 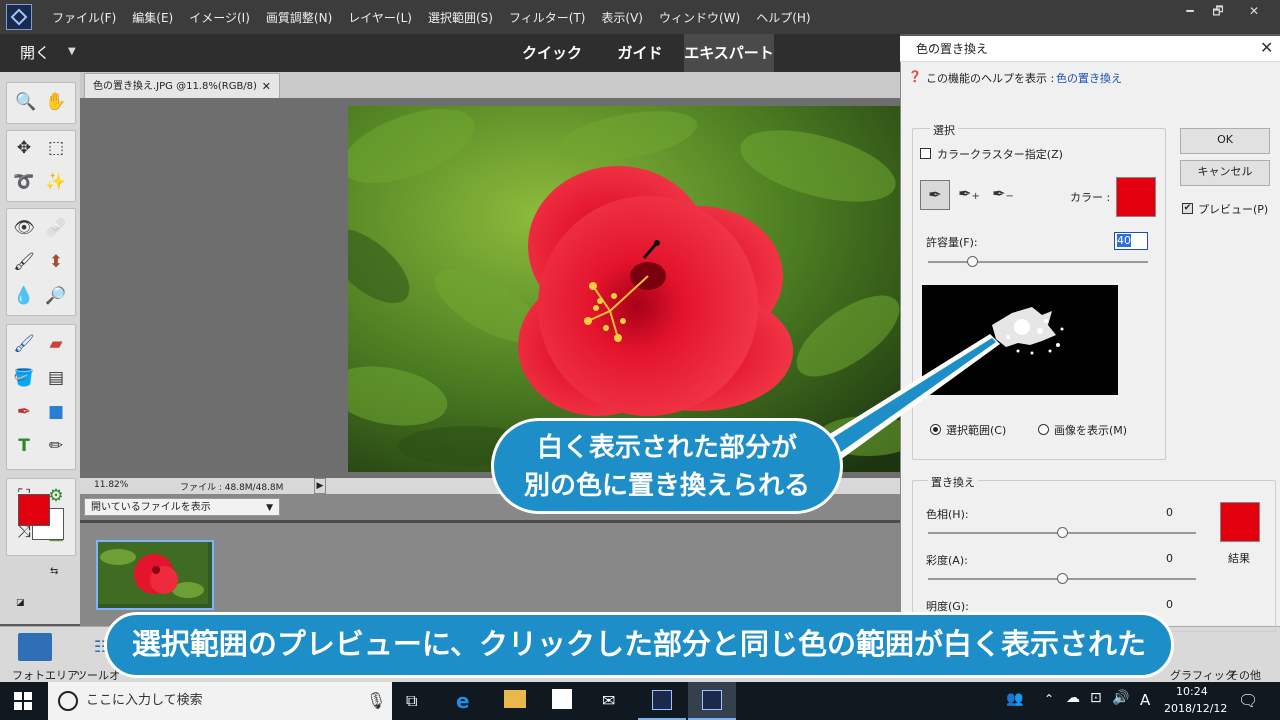 What do you see at coordinates (24, 344) in the screenshot?
I see `brush-tool-icon: 🖌` at bounding box center [24, 344].